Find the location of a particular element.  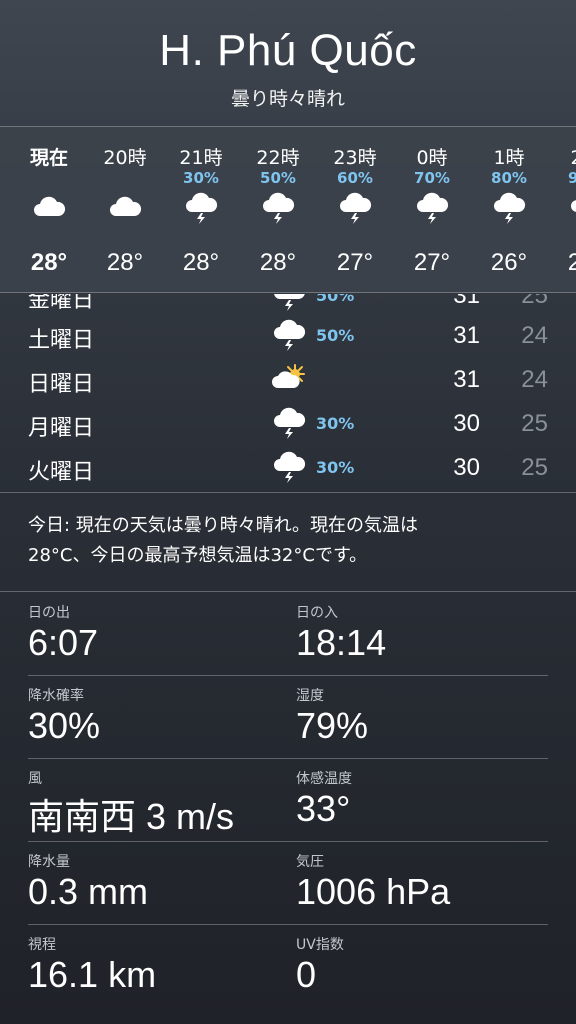

detail-cell-left: 降水量 0.3 mm is located at coordinates (158, 883).